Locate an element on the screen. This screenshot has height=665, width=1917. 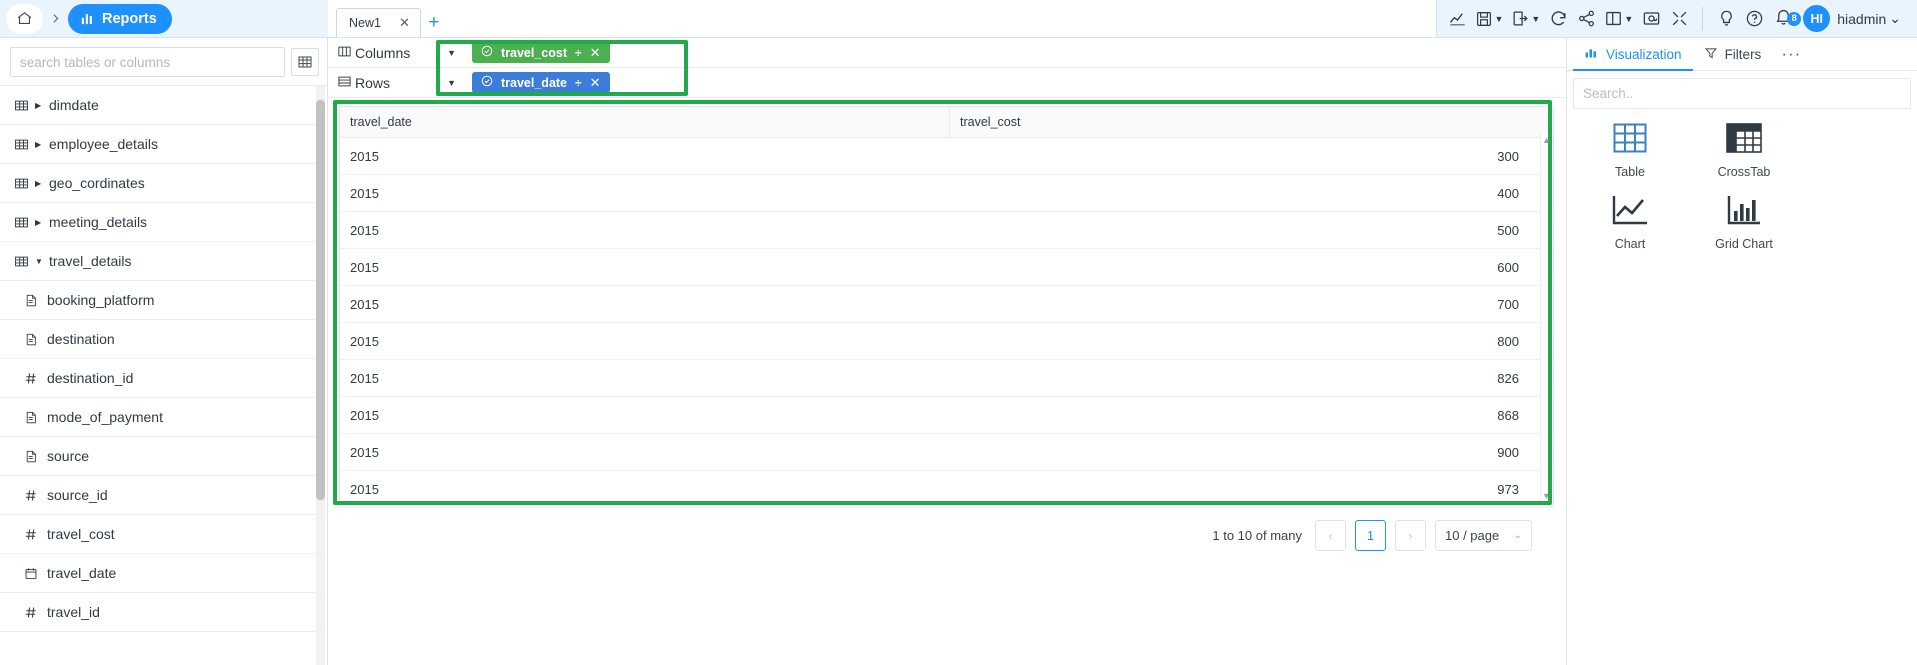
breadcrumb-home is located at coordinates (24, 18).